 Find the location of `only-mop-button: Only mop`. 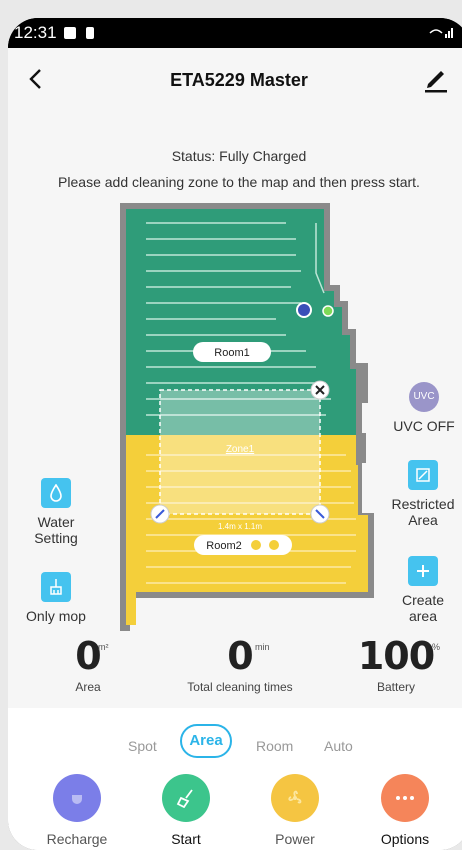

only-mop-button: Only mop is located at coordinates (56, 598).